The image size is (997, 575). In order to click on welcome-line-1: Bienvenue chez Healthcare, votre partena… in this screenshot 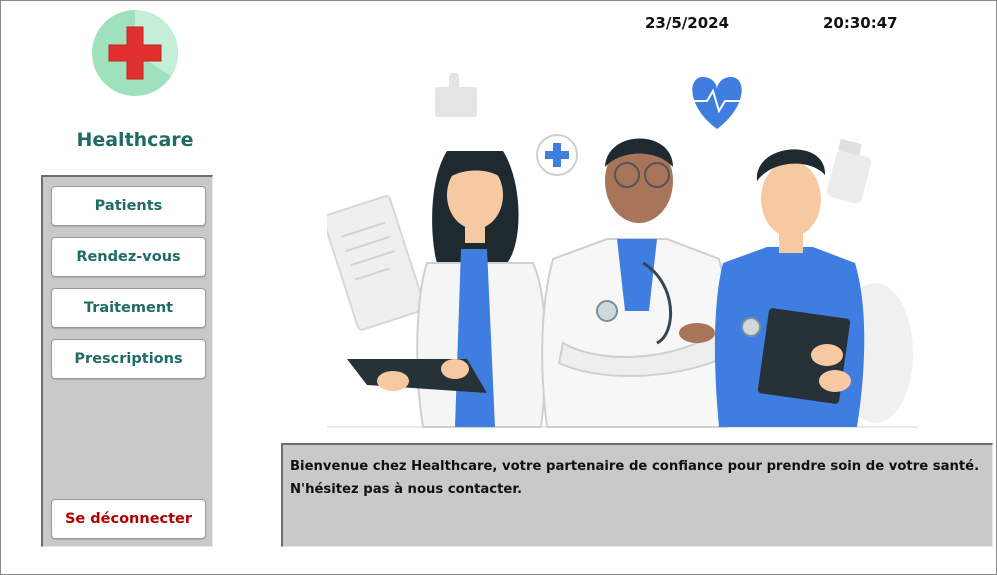, I will do `click(635, 466)`.